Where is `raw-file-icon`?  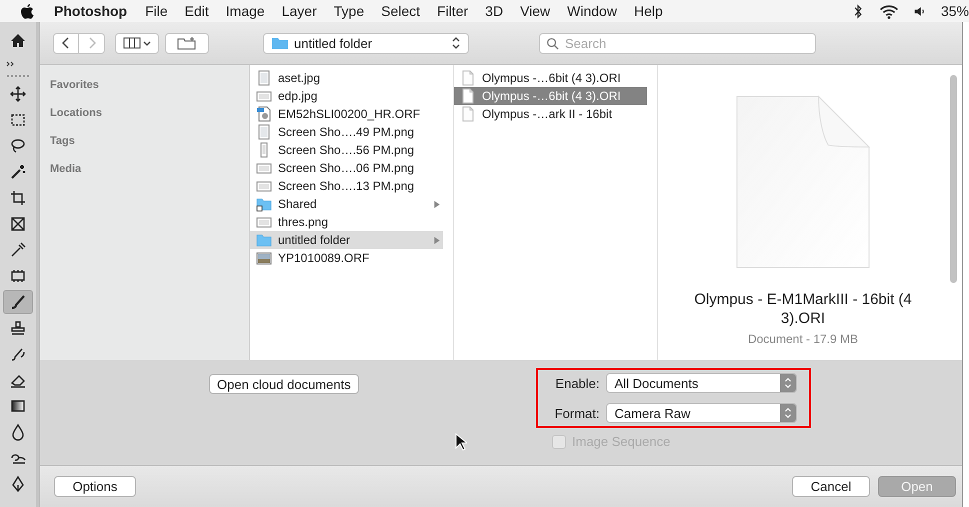
raw-file-icon is located at coordinates (264, 114).